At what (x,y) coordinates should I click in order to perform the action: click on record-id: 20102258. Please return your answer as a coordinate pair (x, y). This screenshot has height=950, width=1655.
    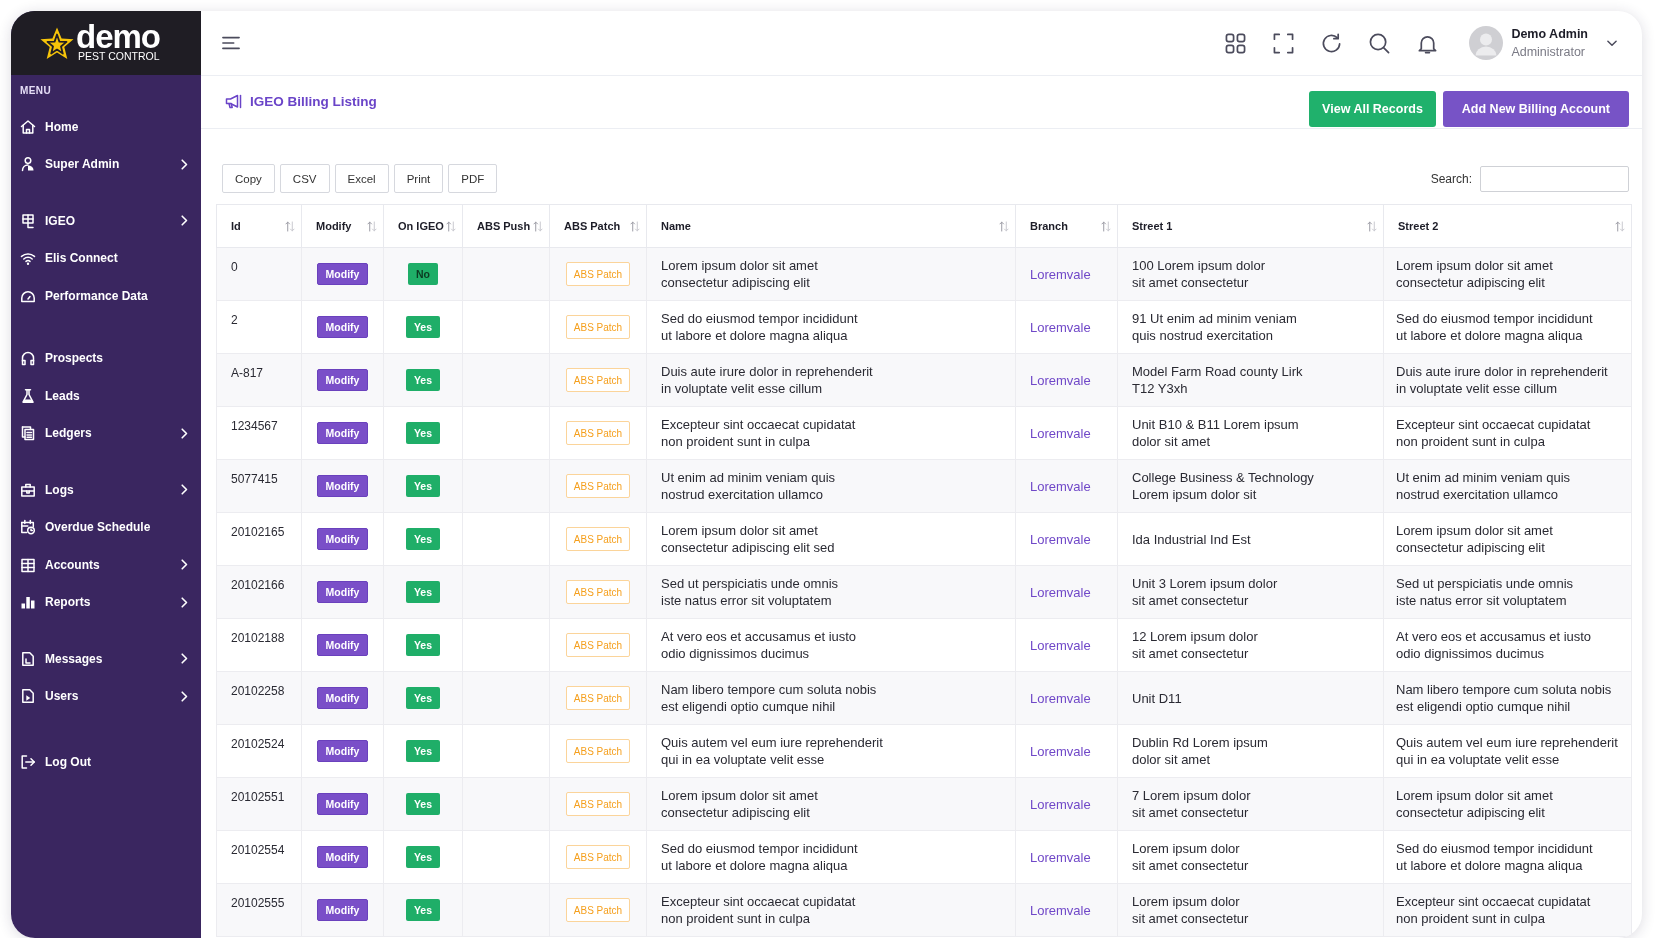
    Looking at the image, I should click on (258, 691).